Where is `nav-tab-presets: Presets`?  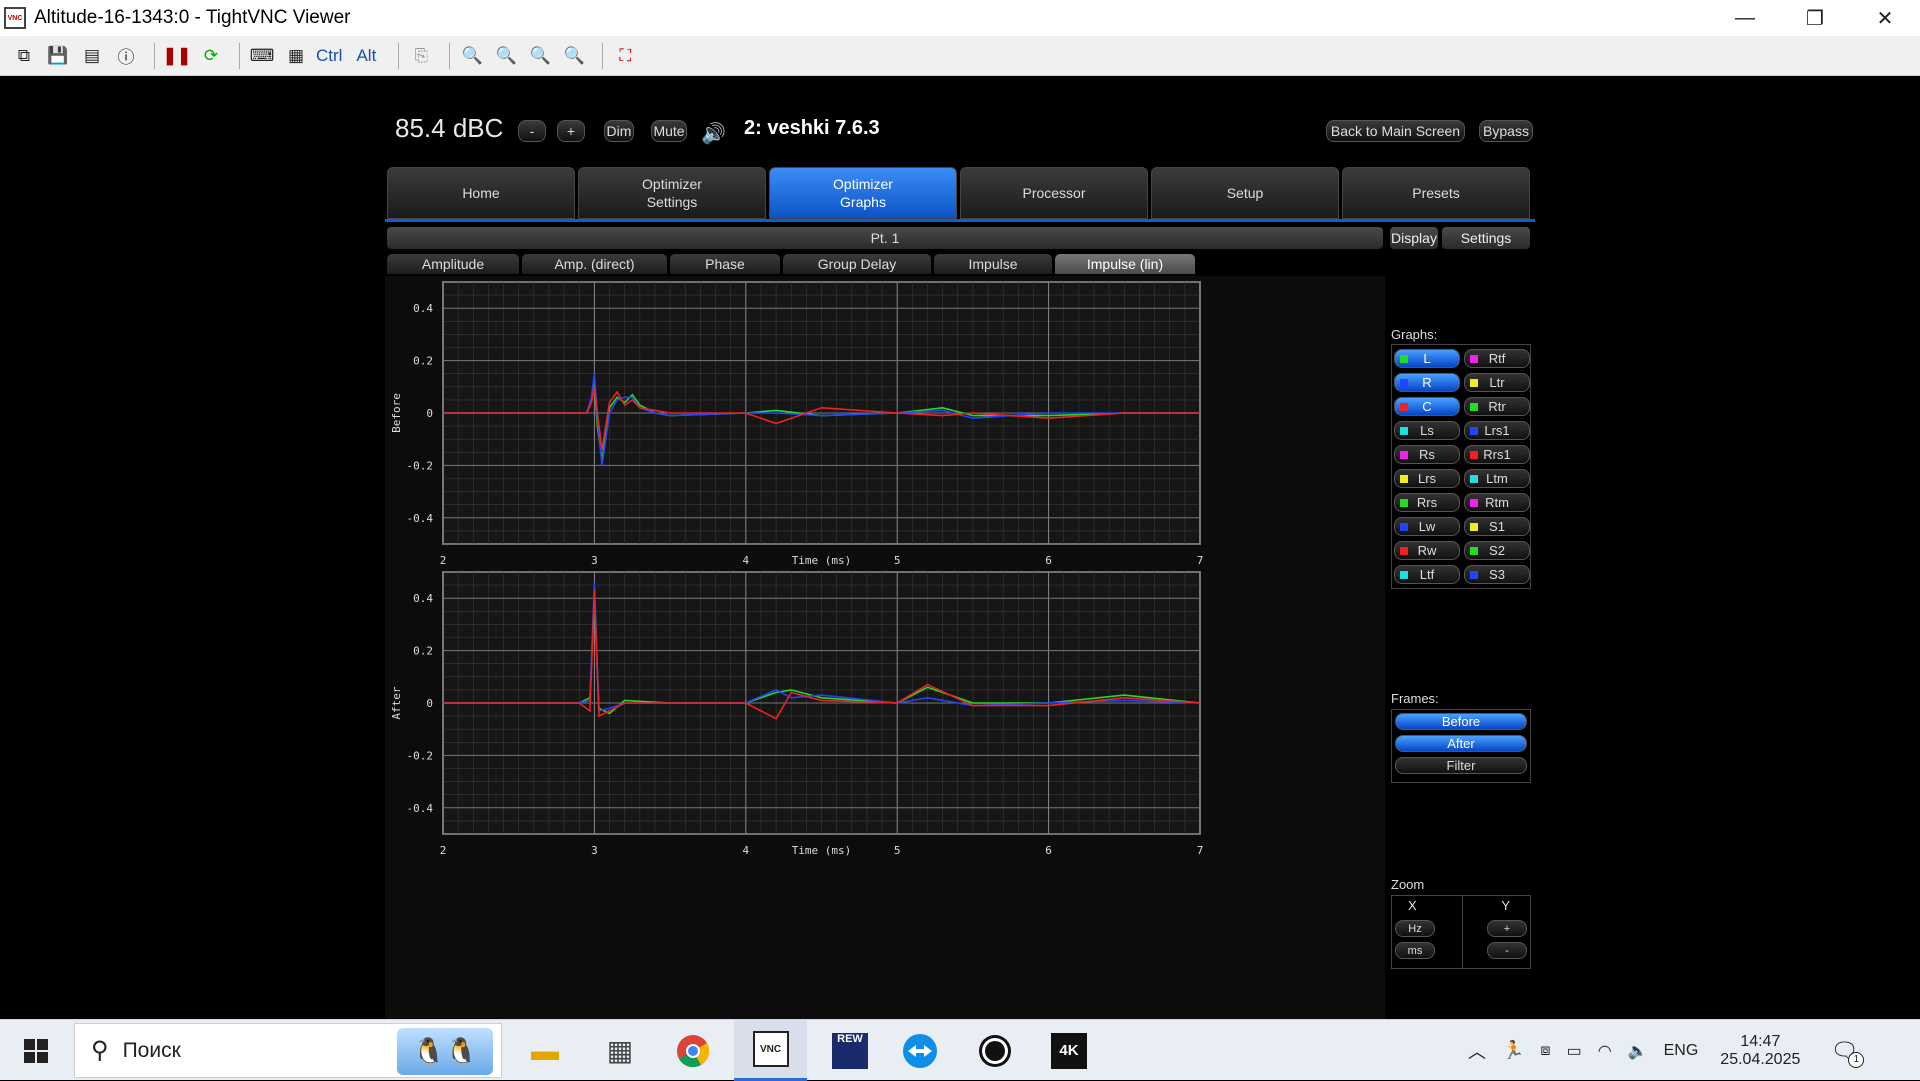 nav-tab-presets: Presets is located at coordinates (1436, 193).